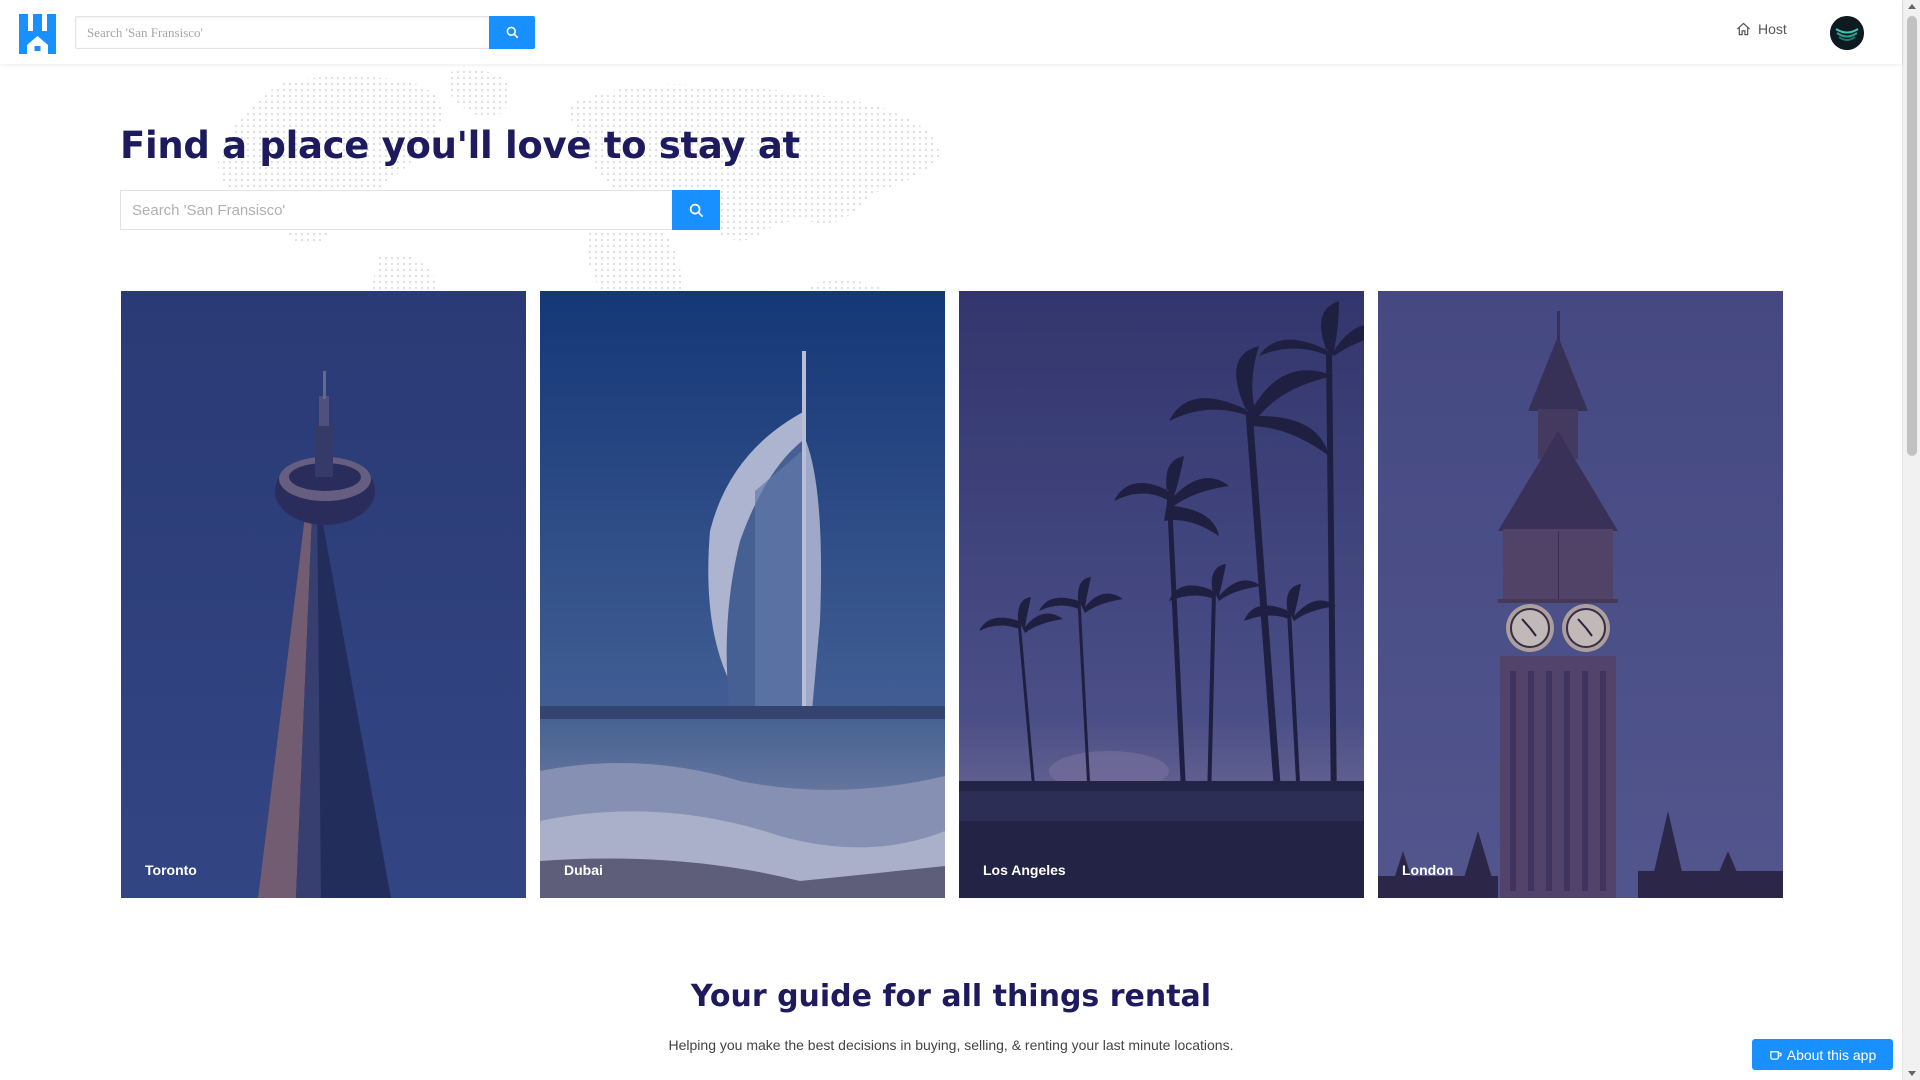  I want to click on los-angeles-palm-trees-image, so click(1161, 594).